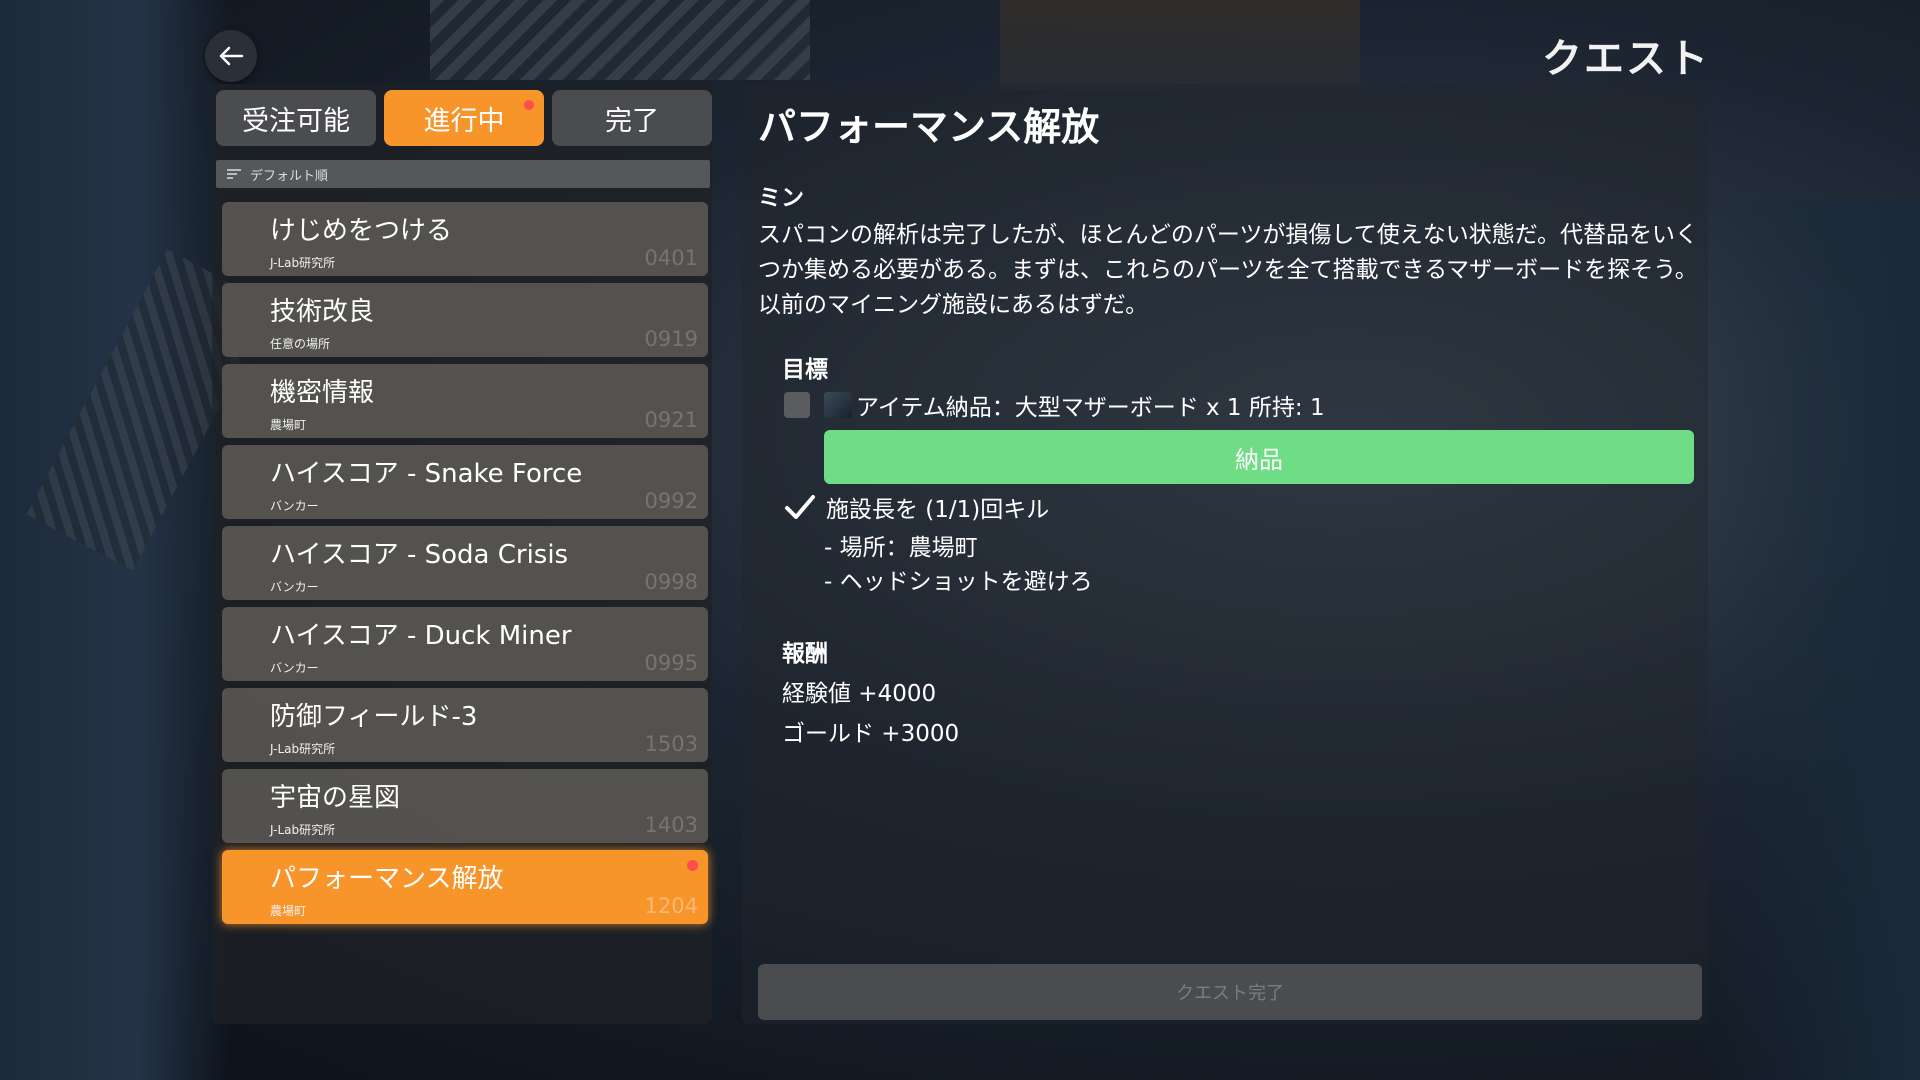  Describe the element at coordinates (805, 654) in the screenshot. I see `rewards-heading: 報酬` at that location.